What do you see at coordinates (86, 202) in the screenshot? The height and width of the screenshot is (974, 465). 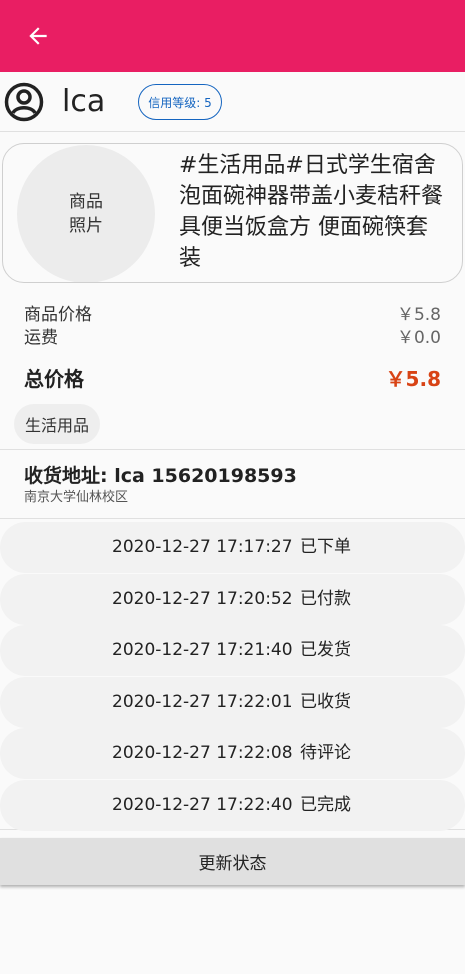 I see `photo-label-line1: 商品` at bounding box center [86, 202].